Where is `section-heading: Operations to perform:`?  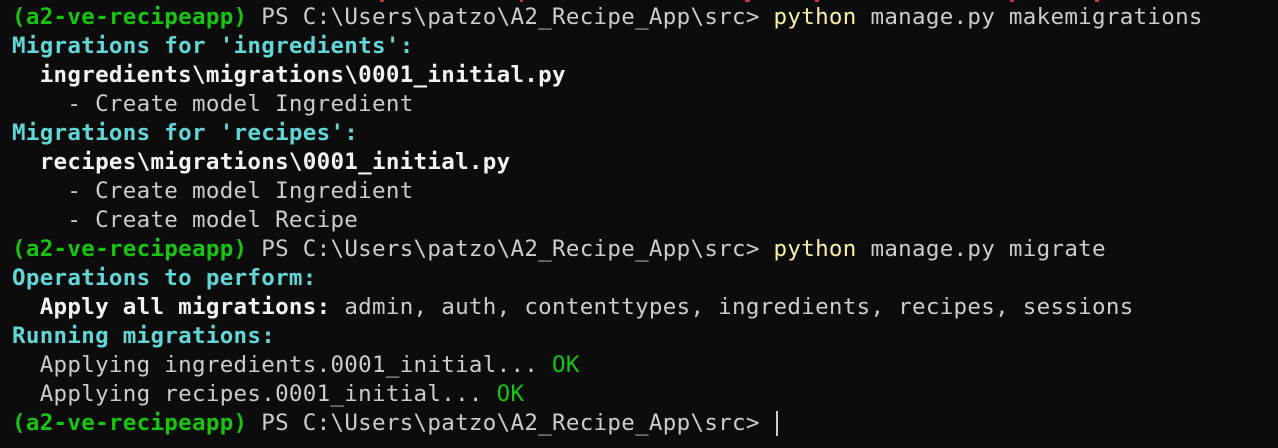
section-heading: Operations to perform: is located at coordinates (164, 278).